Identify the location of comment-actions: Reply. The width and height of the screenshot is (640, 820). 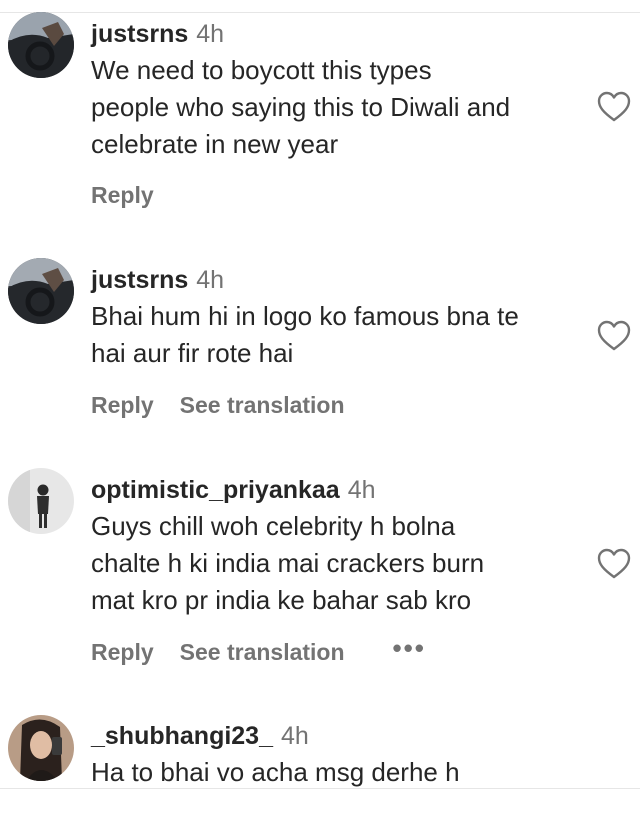
(122, 195).